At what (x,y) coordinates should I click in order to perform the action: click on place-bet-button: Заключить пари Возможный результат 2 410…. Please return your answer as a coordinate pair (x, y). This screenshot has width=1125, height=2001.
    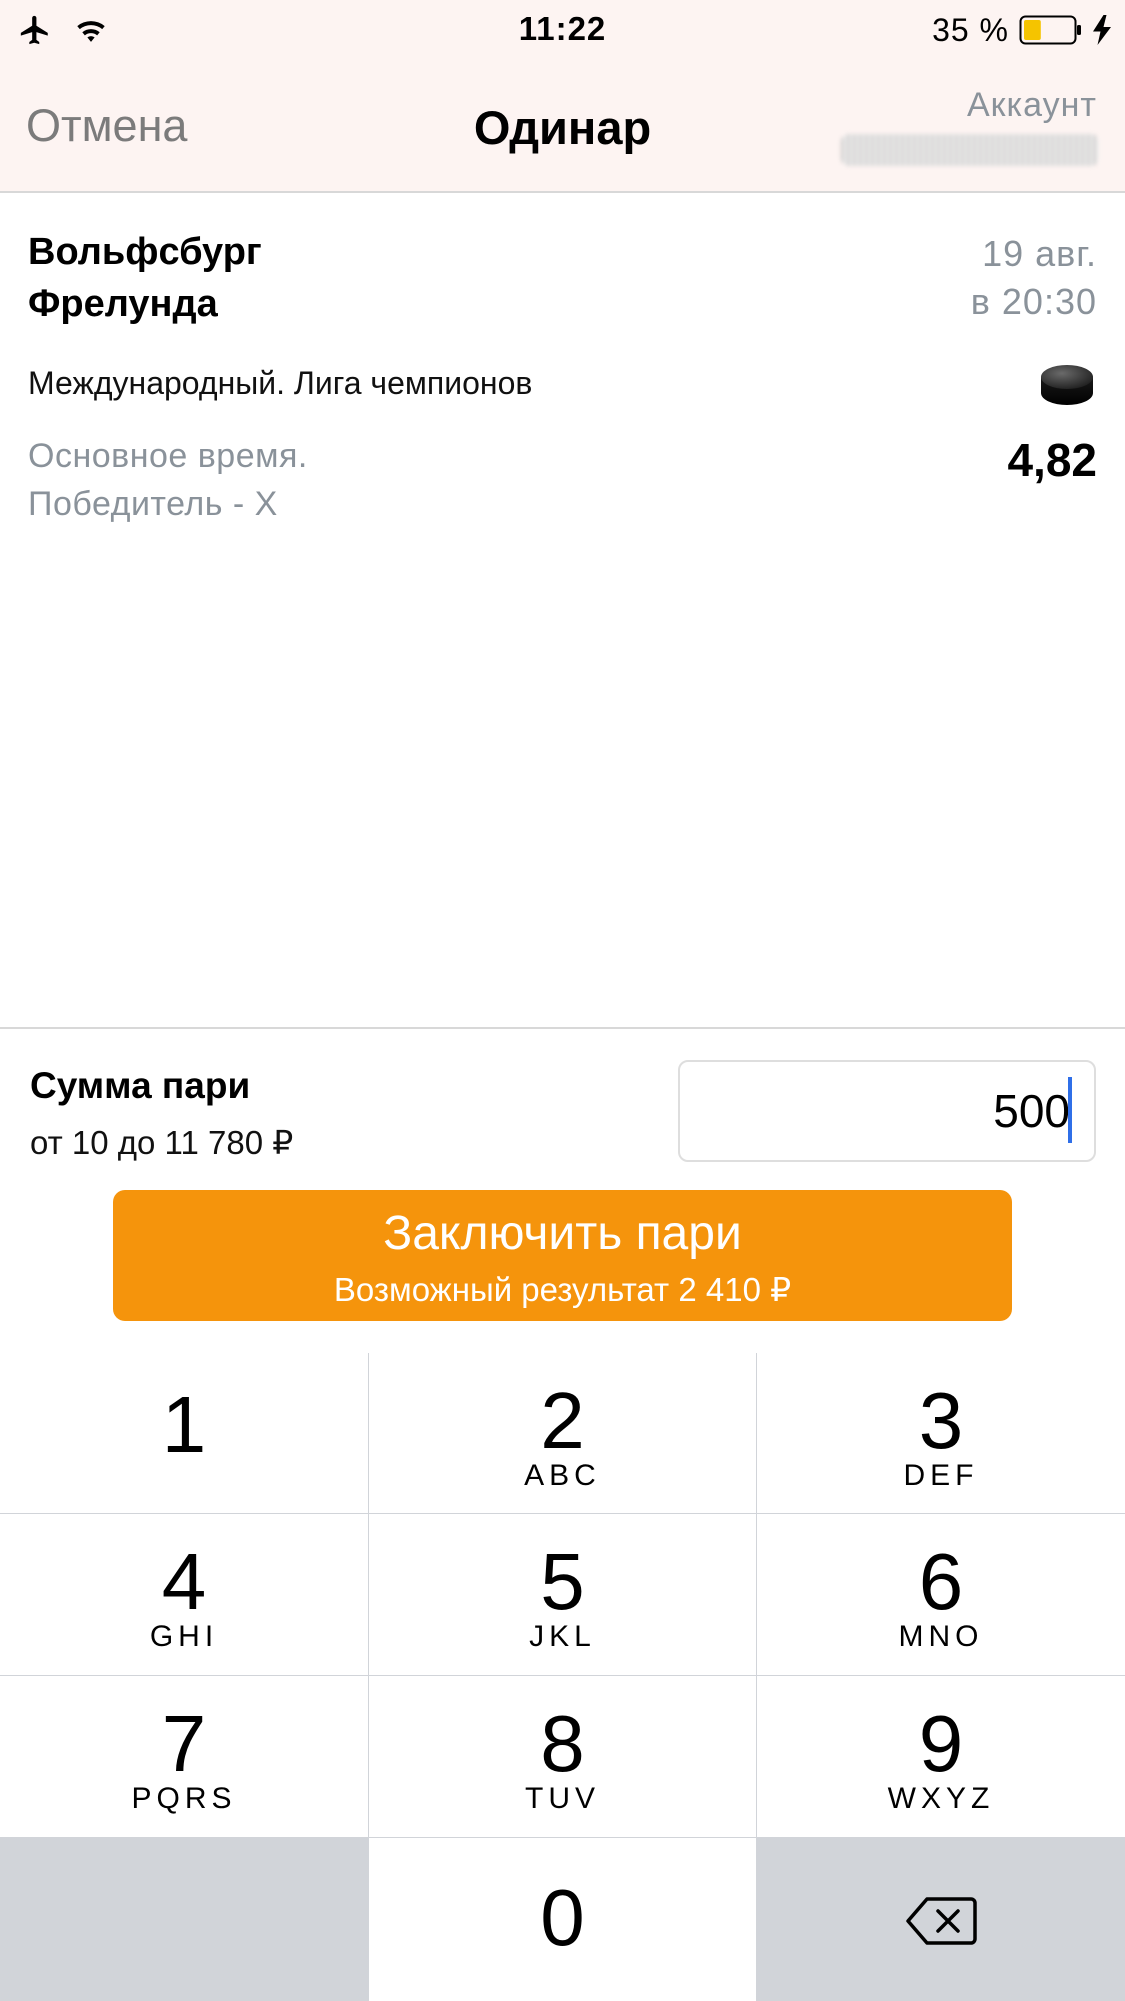
    Looking at the image, I should click on (562, 1255).